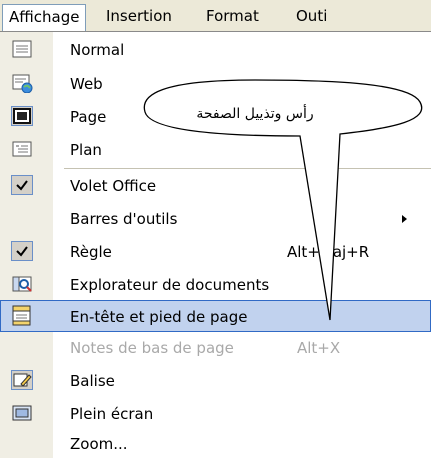 Image resolution: width=431 pixels, height=460 pixels. Describe the element at coordinates (255, 114) in the screenshot. I see `callout-text: رأس وتذييل الصفحة` at that location.